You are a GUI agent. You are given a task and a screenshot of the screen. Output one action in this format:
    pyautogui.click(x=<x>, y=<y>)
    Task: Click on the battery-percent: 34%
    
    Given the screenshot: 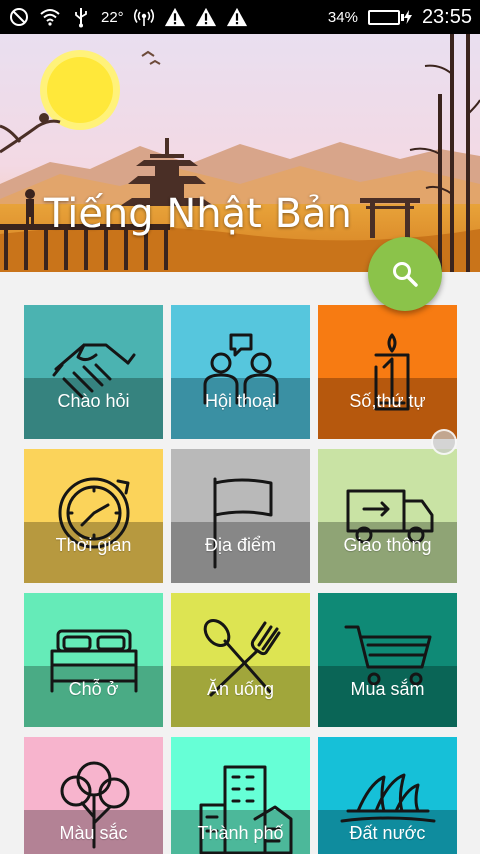 What is the action you would take?
    pyautogui.click(x=342, y=17)
    